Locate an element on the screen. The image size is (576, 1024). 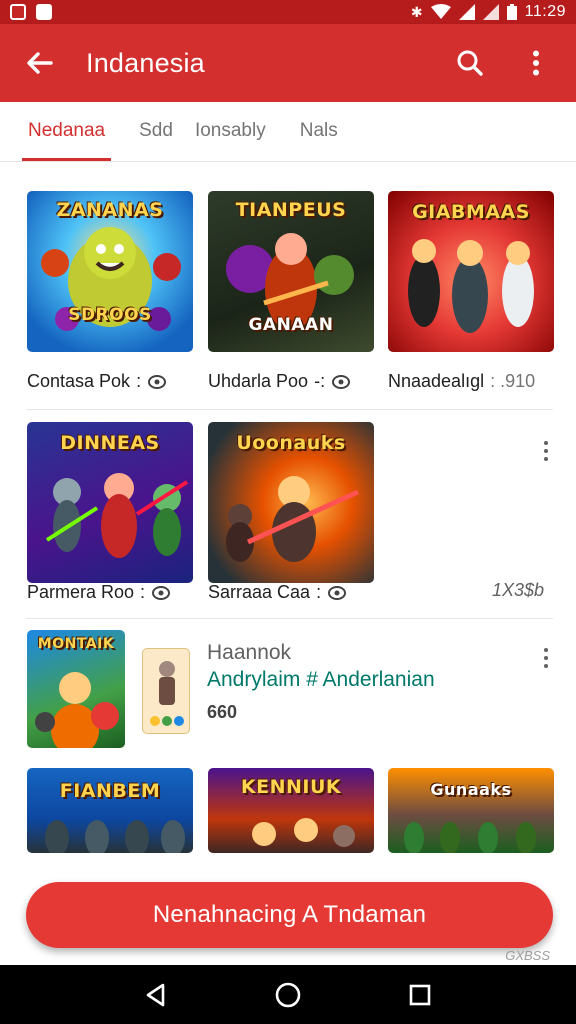
game-thumbnail: Gunaaks is located at coordinates (471, 810).